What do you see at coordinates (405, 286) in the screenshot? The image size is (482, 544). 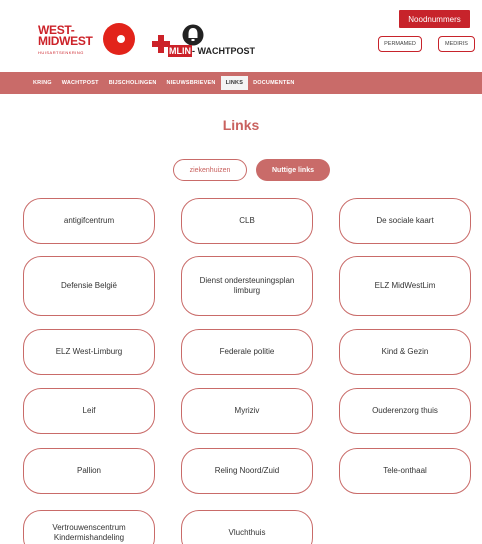 I see `link-card-elz-midwestlim: ELZ MidWestLim` at bounding box center [405, 286].